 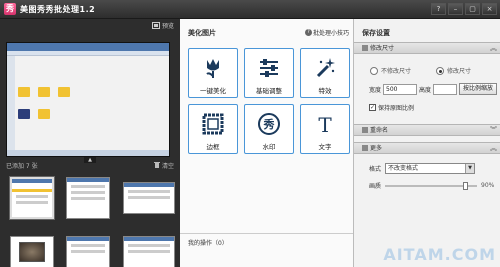 What do you see at coordinates (478, 89) in the screenshot?
I see `scale-proportionally-button: 按比例缩放` at bounding box center [478, 89].